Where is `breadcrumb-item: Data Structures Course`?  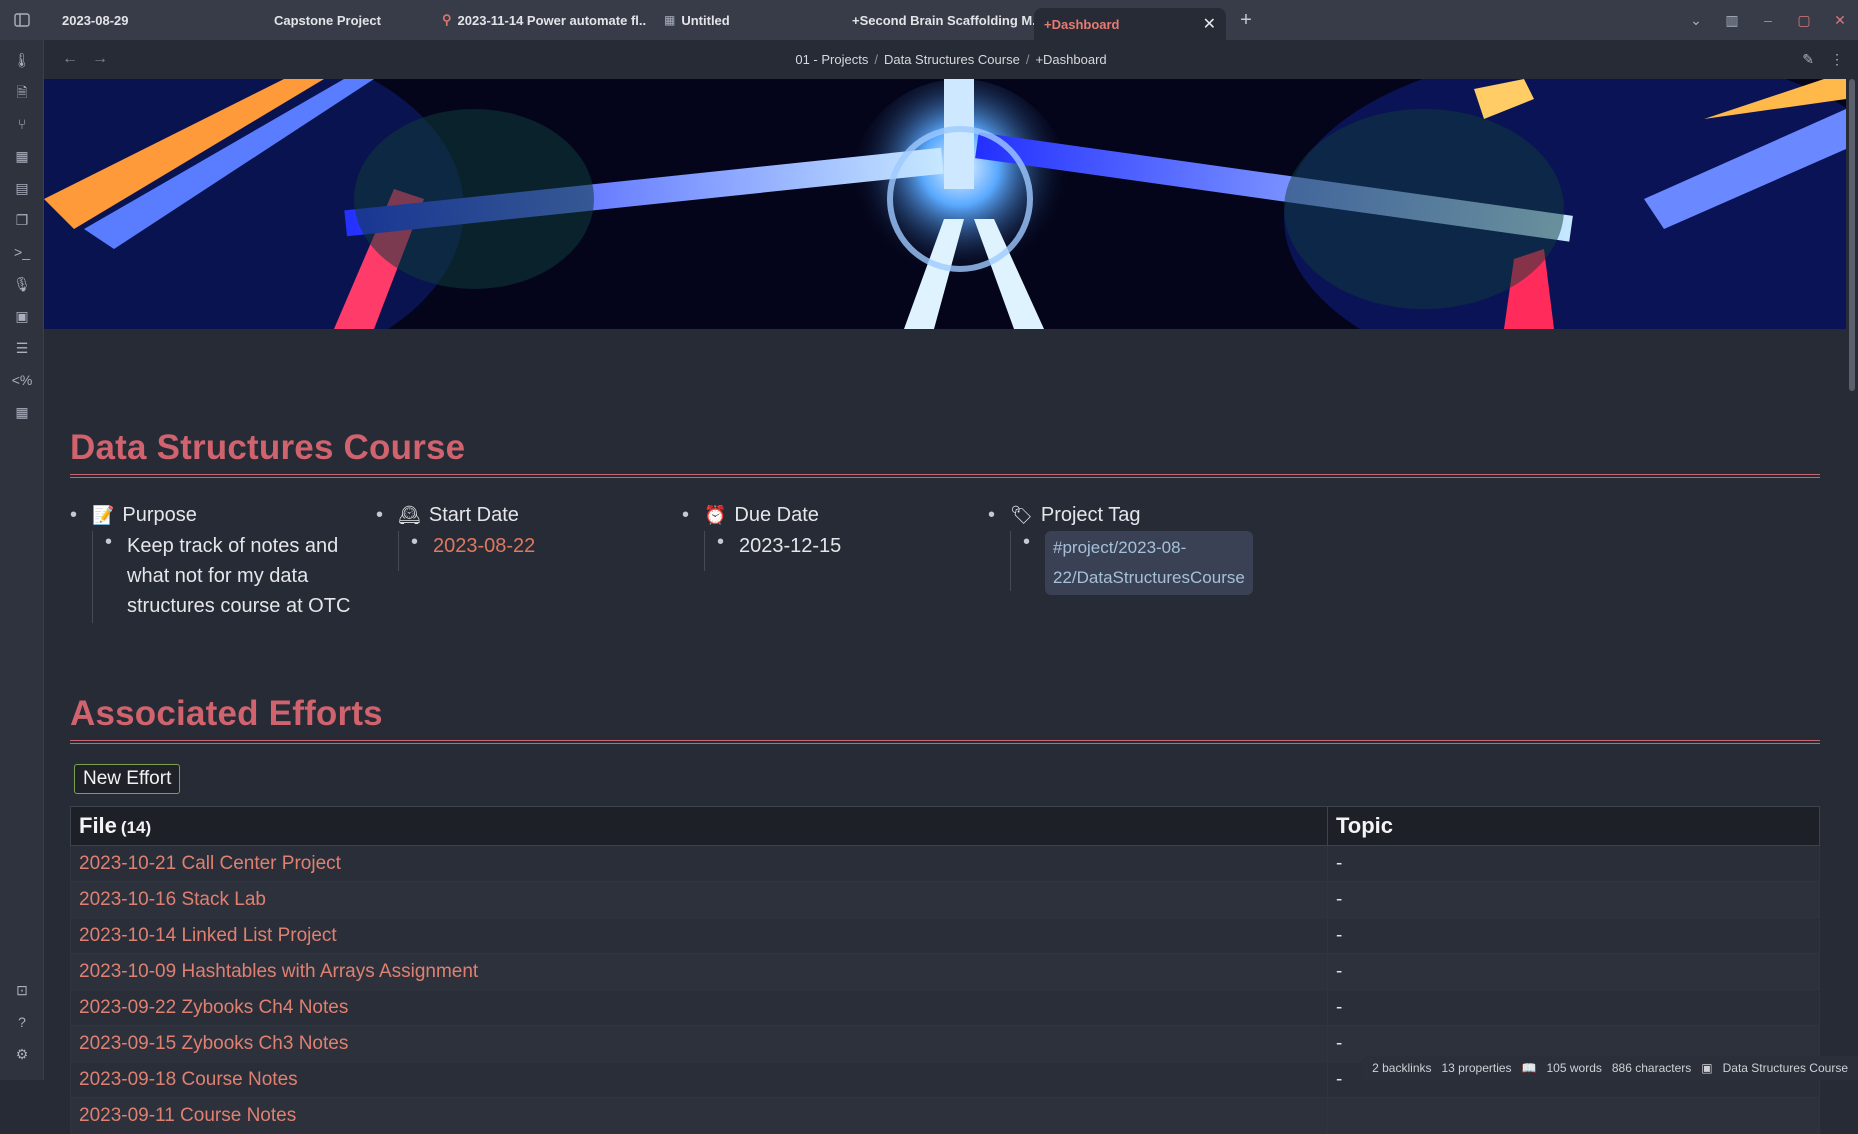 breadcrumb-item: Data Structures Course is located at coordinates (952, 59).